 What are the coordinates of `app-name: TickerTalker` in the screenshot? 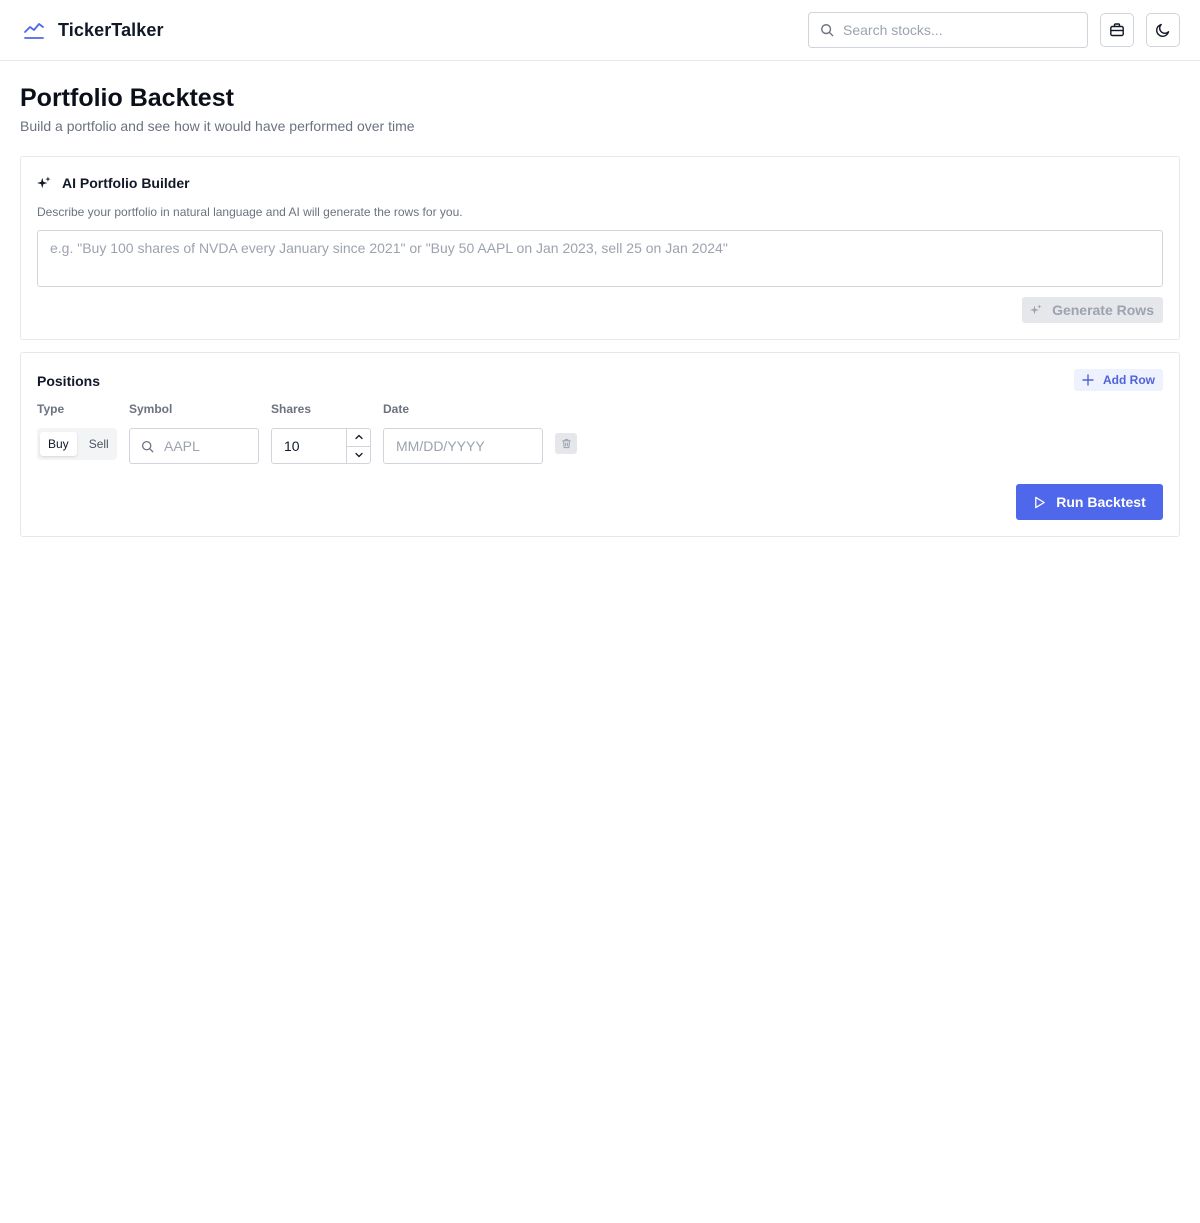 It's located at (111, 29).